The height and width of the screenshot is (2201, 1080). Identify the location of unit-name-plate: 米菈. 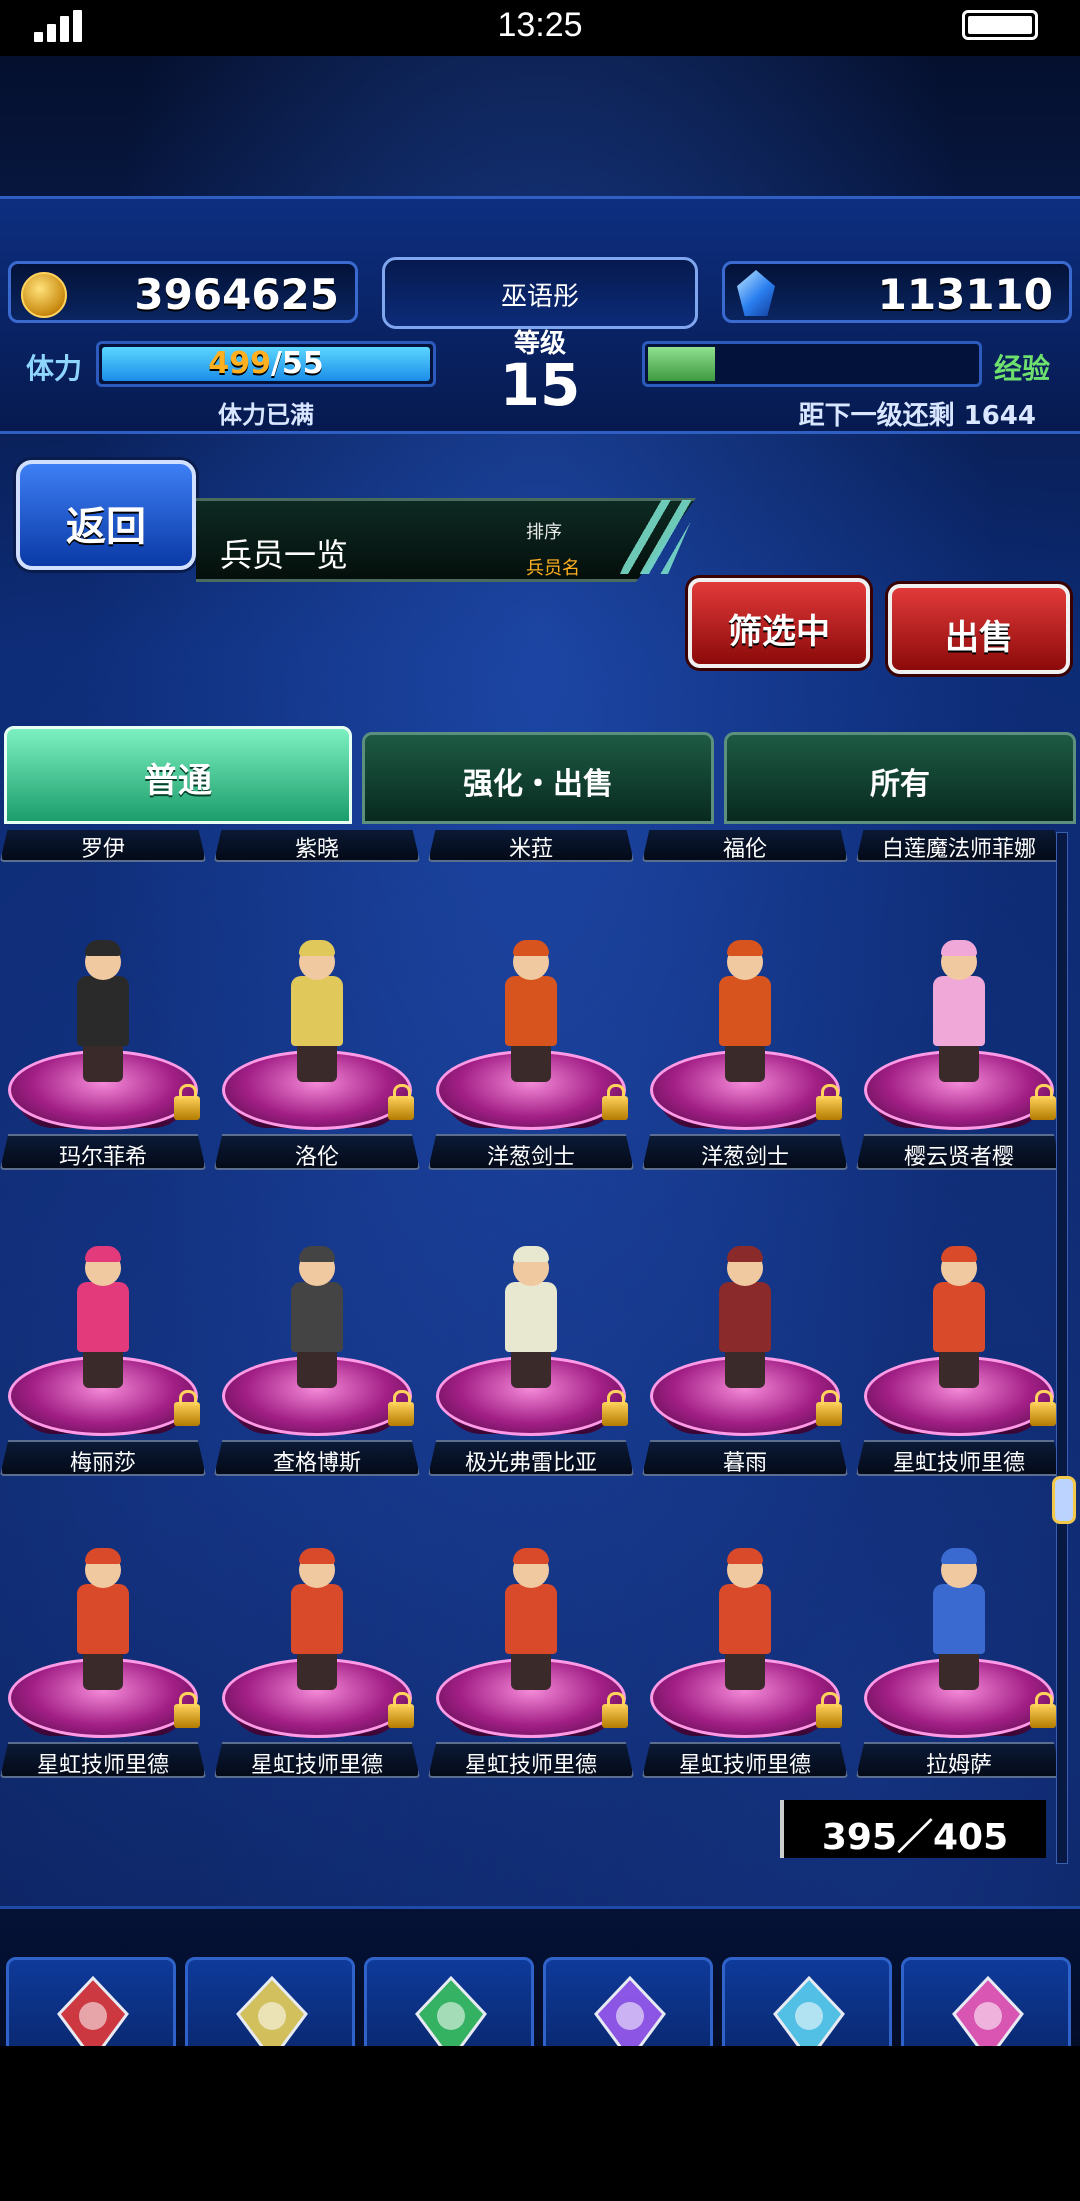
(531, 846).